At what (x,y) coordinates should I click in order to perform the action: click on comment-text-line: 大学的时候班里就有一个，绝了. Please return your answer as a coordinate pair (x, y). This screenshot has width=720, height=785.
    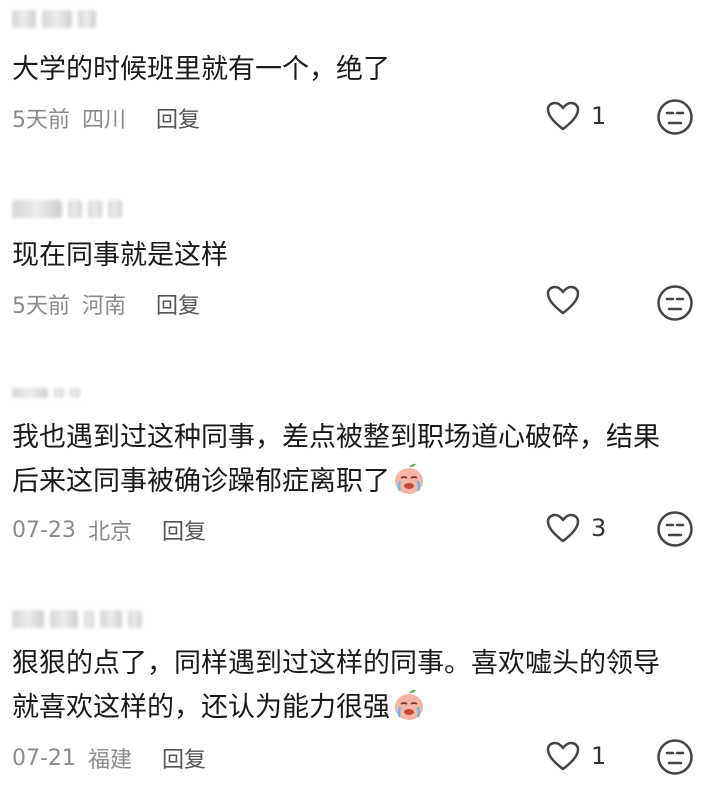
    Looking at the image, I should click on (201, 69).